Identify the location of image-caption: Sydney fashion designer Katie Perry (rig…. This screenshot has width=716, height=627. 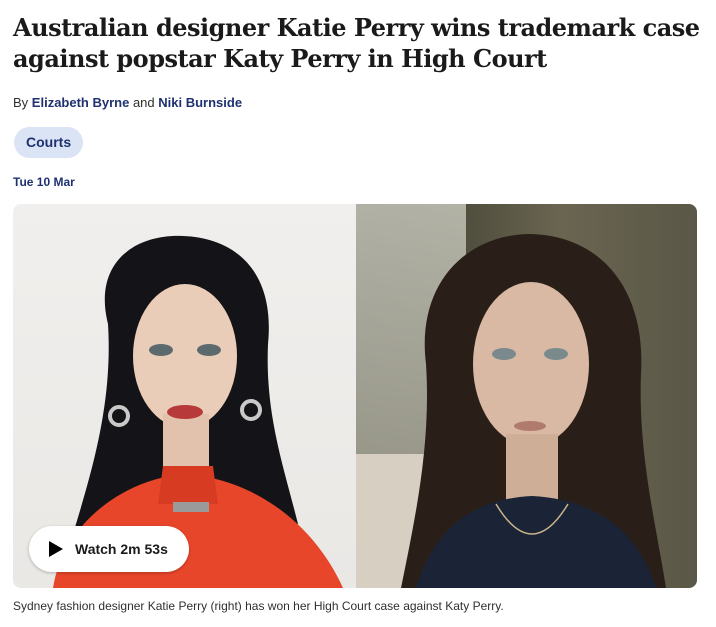
(258, 606).